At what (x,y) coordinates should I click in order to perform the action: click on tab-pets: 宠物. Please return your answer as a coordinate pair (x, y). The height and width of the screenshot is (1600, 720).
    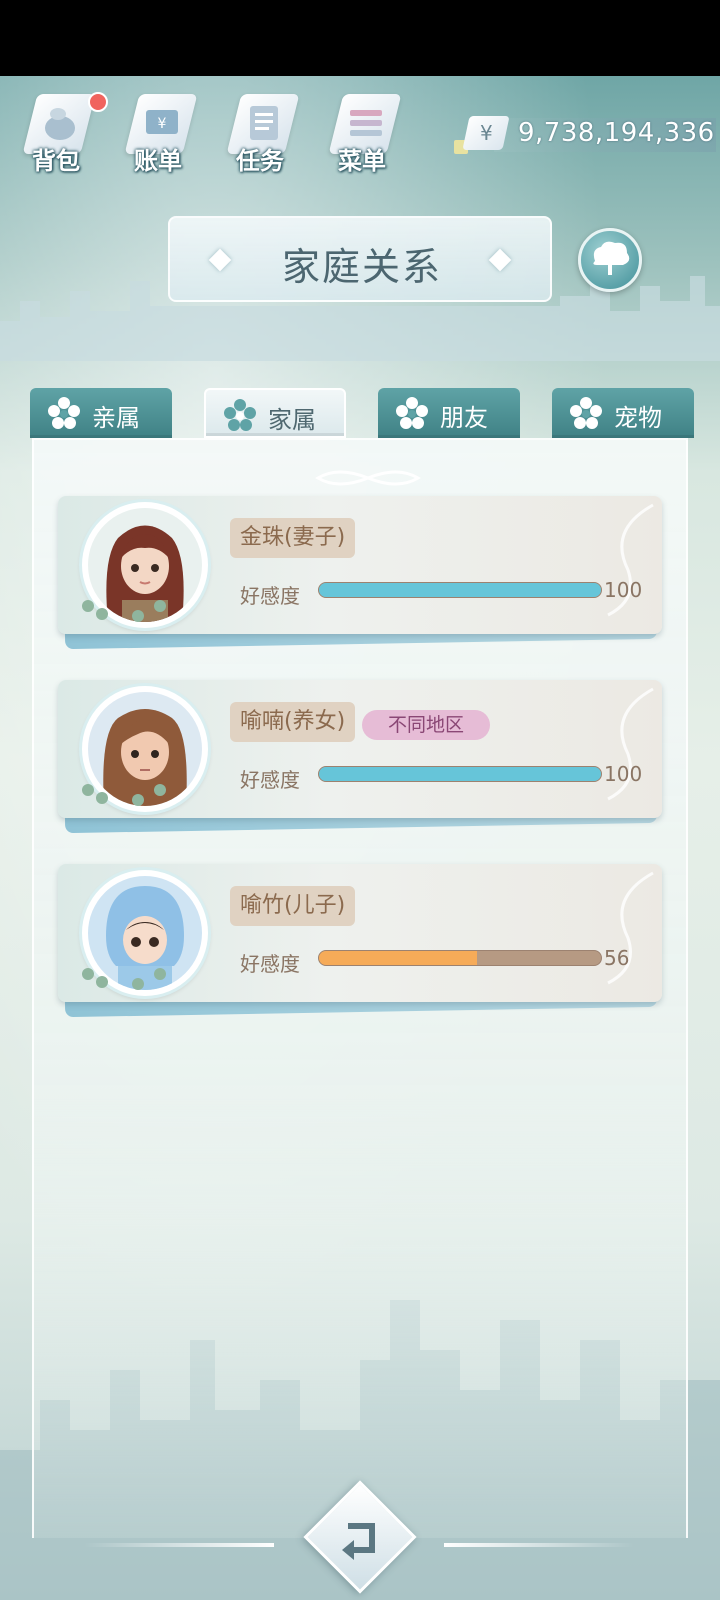
    Looking at the image, I should click on (623, 413).